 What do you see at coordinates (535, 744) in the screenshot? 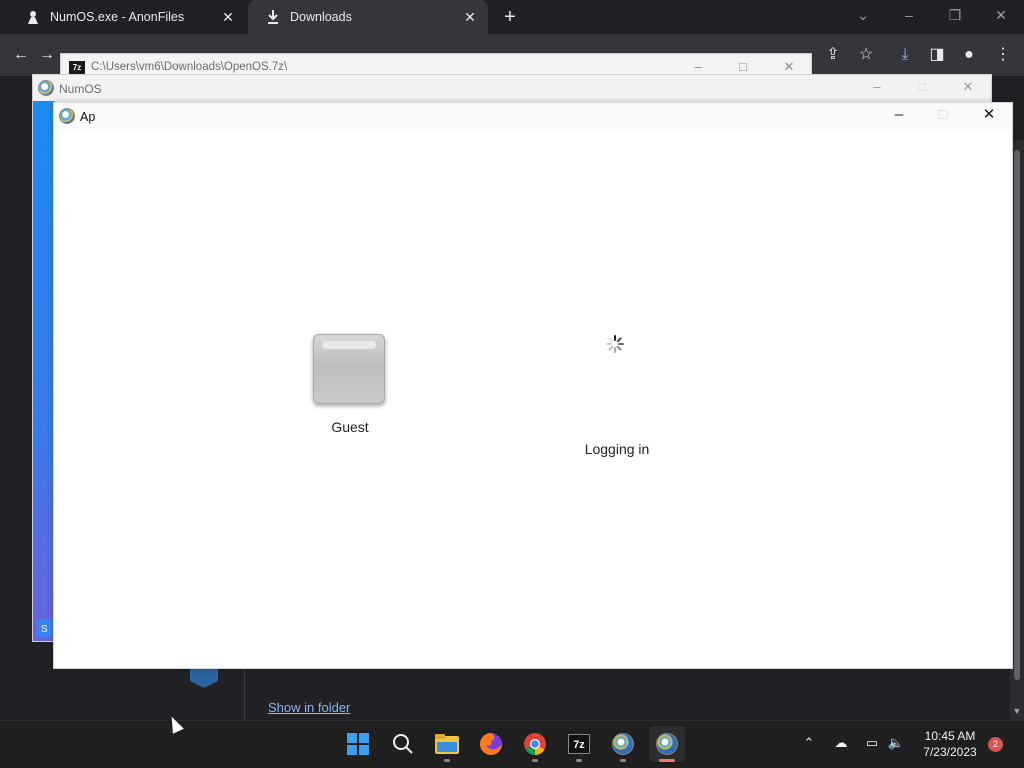
I see `chrome-icon` at bounding box center [535, 744].